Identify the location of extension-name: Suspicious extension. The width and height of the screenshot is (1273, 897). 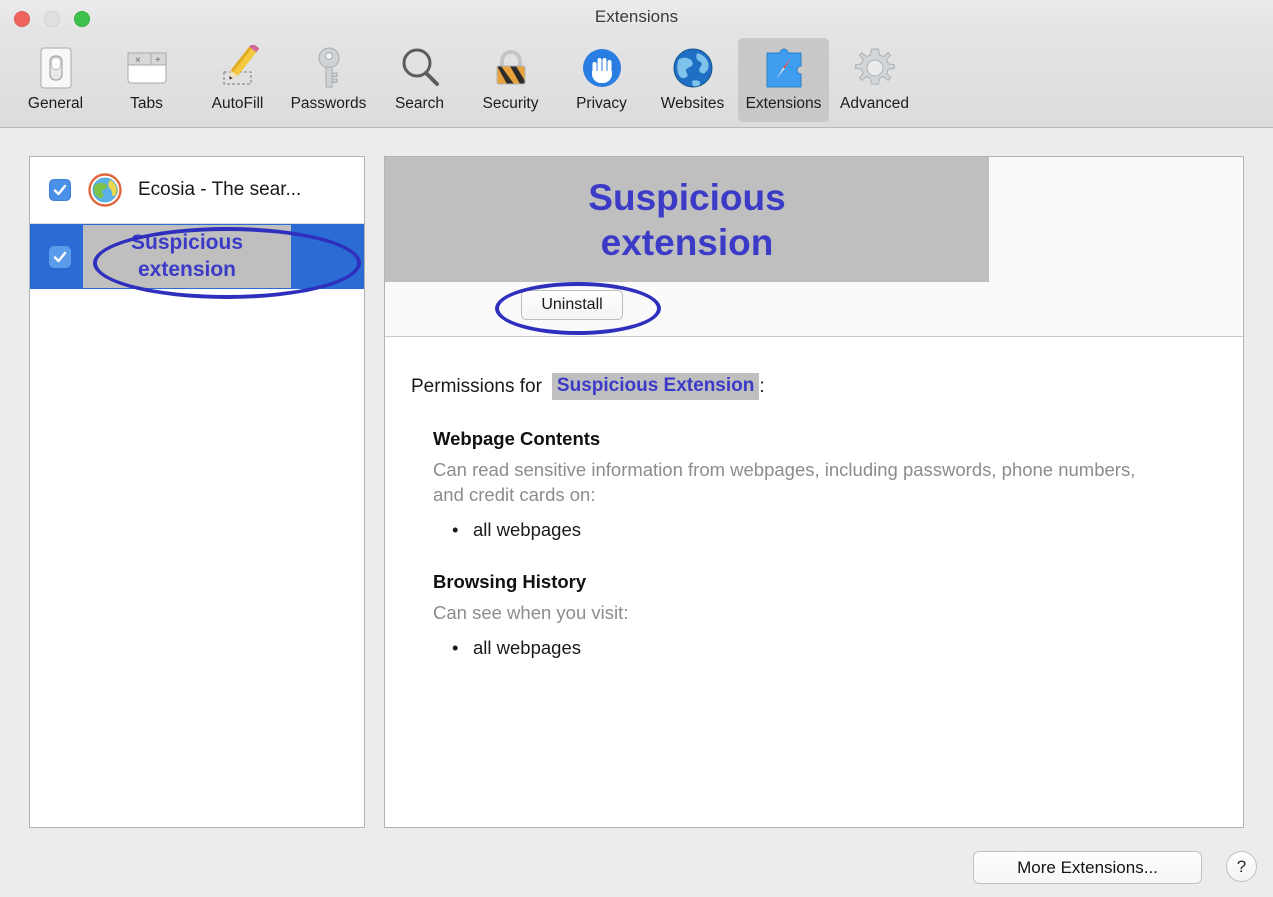
(187, 256).